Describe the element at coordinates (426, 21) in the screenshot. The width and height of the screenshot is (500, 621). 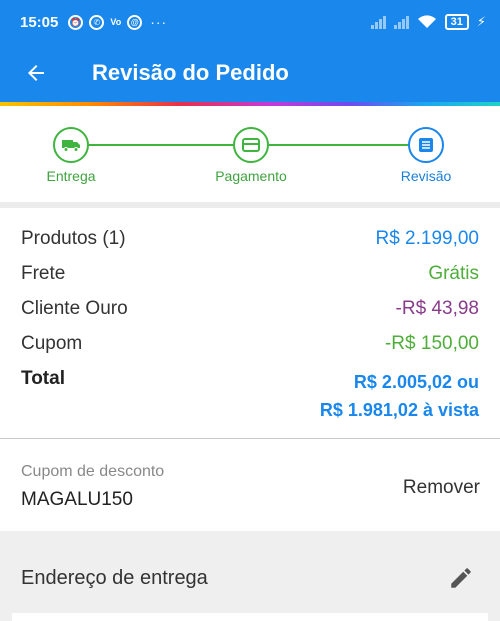
I see `wifi-icon` at that location.